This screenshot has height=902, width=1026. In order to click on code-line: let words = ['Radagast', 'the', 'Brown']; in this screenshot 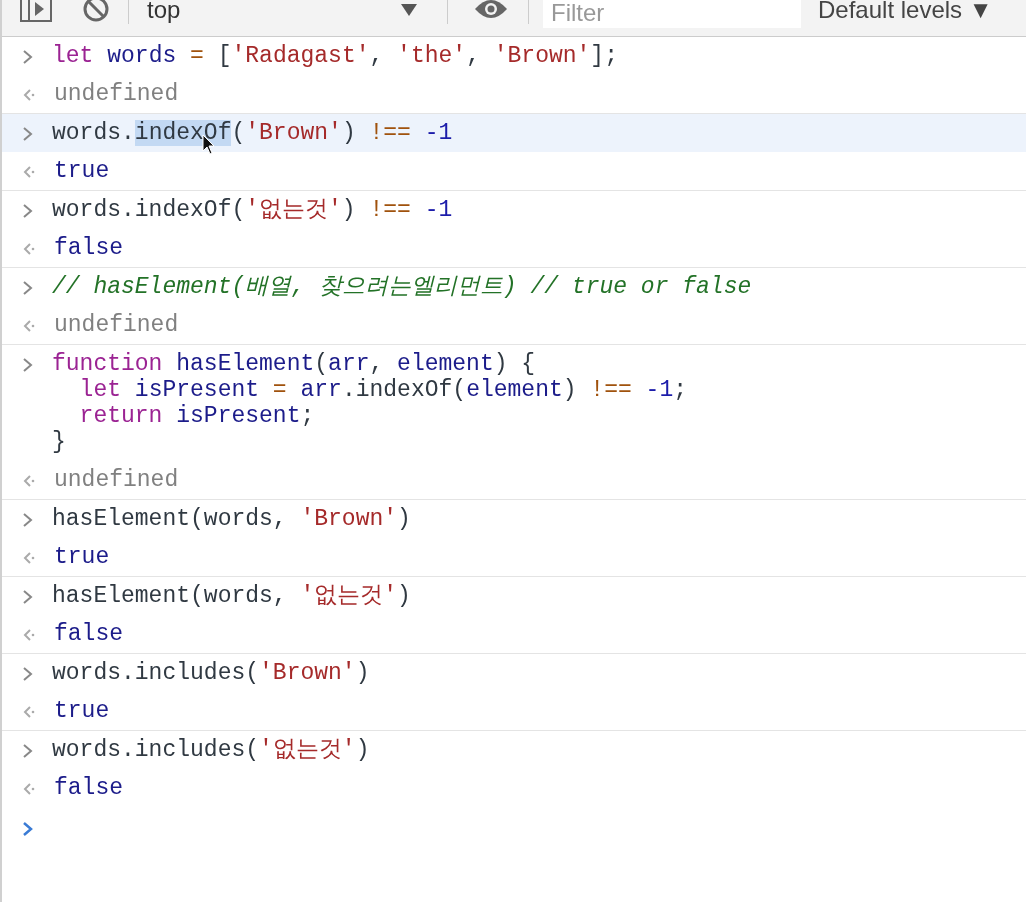, I will do `click(335, 56)`.